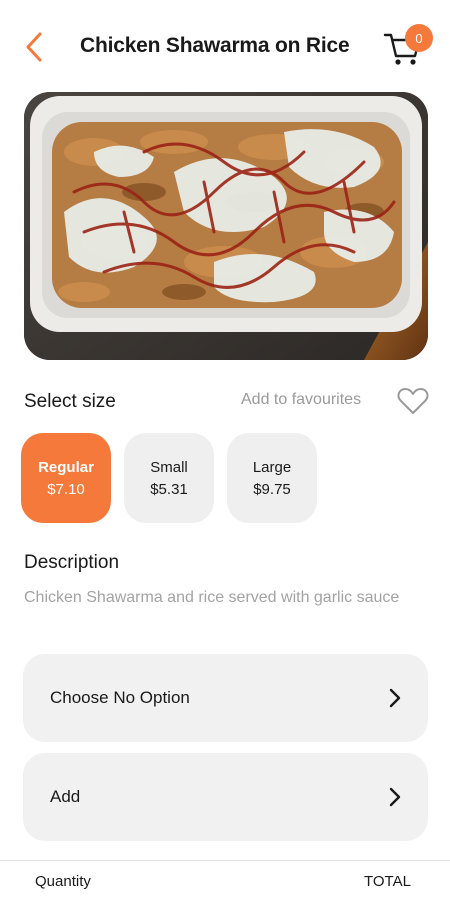  What do you see at coordinates (72, 562) in the screenshot?
I see `description-heading: Description` at bounding box center [72, 562].